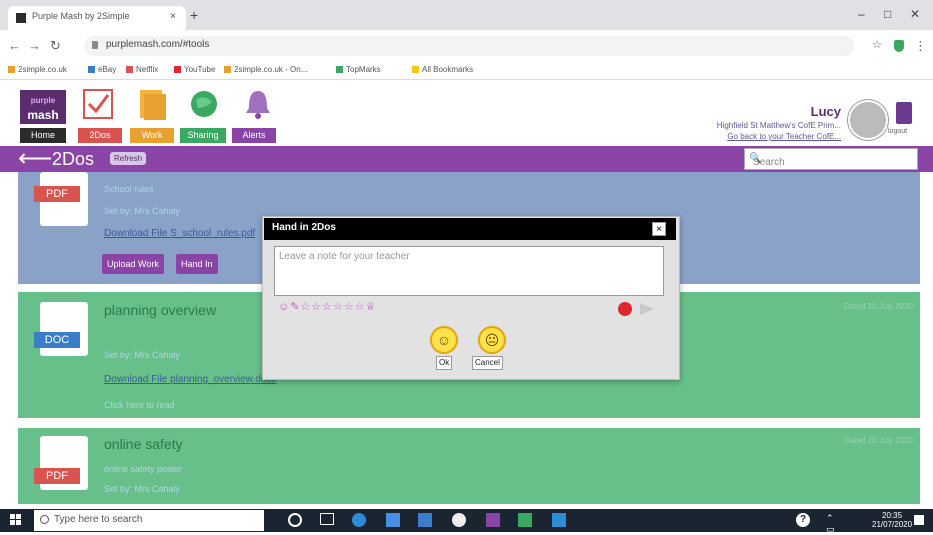 This screenshot has height=535, width=933. Describe the element at coordinates (295, 520) in the screenshot. I see `cortana-icon` at that location.